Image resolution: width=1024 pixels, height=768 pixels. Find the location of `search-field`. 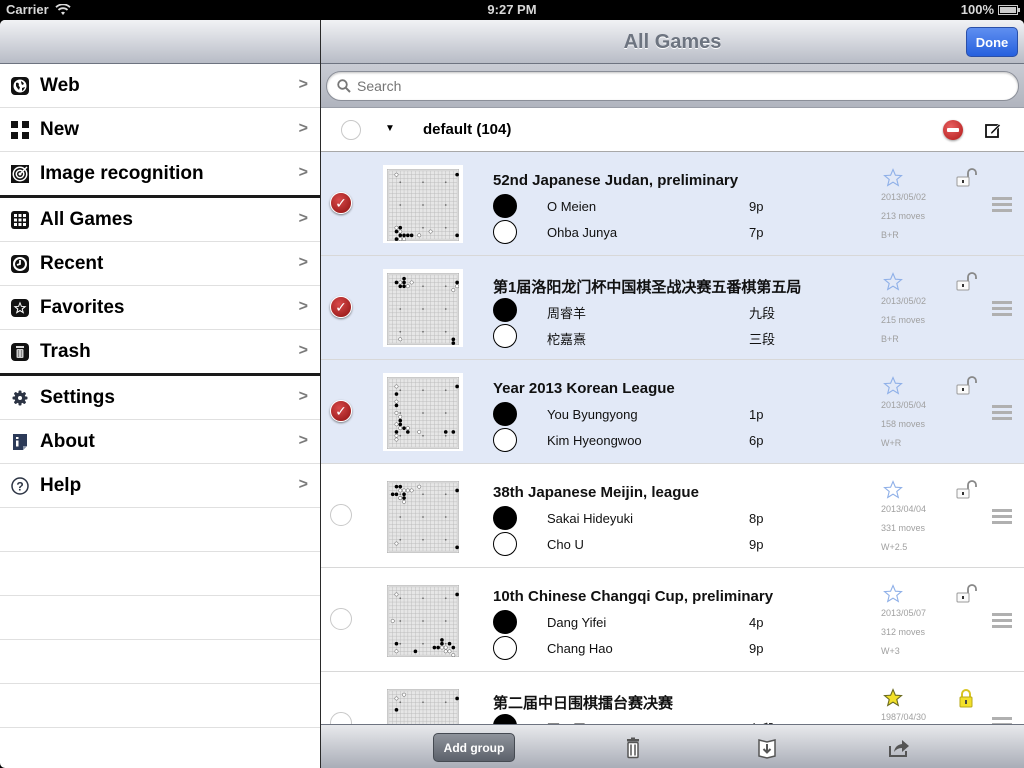

search-field is located at coordinates (672, 86).